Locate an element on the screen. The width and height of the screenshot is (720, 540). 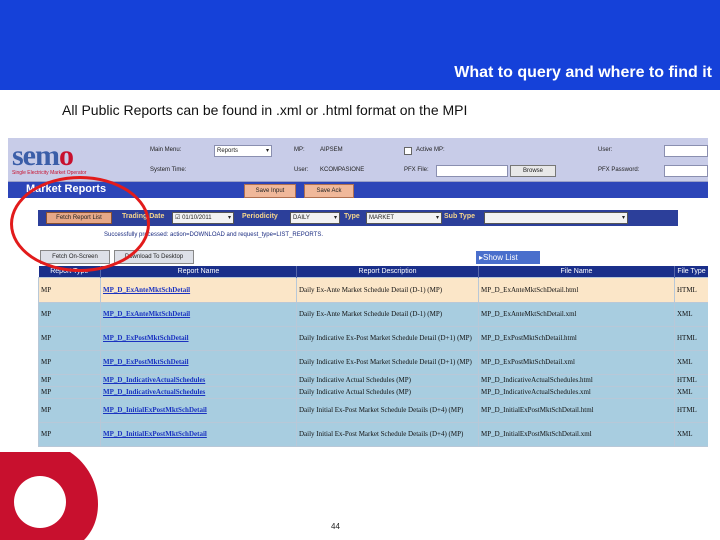
pfx-file-label: PFX File: is located at coordinates (416, 170).